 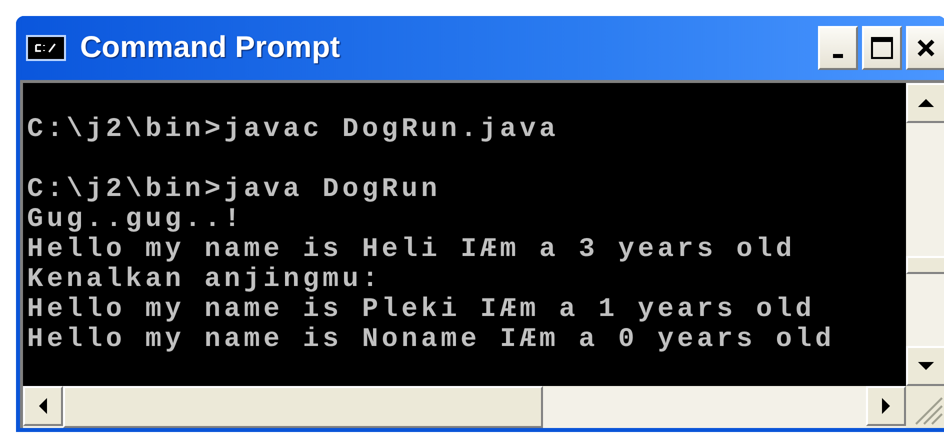 I want to click on output-line: Hello my name is Noname IÆm a 0 years old, so click(x=431, y=340).